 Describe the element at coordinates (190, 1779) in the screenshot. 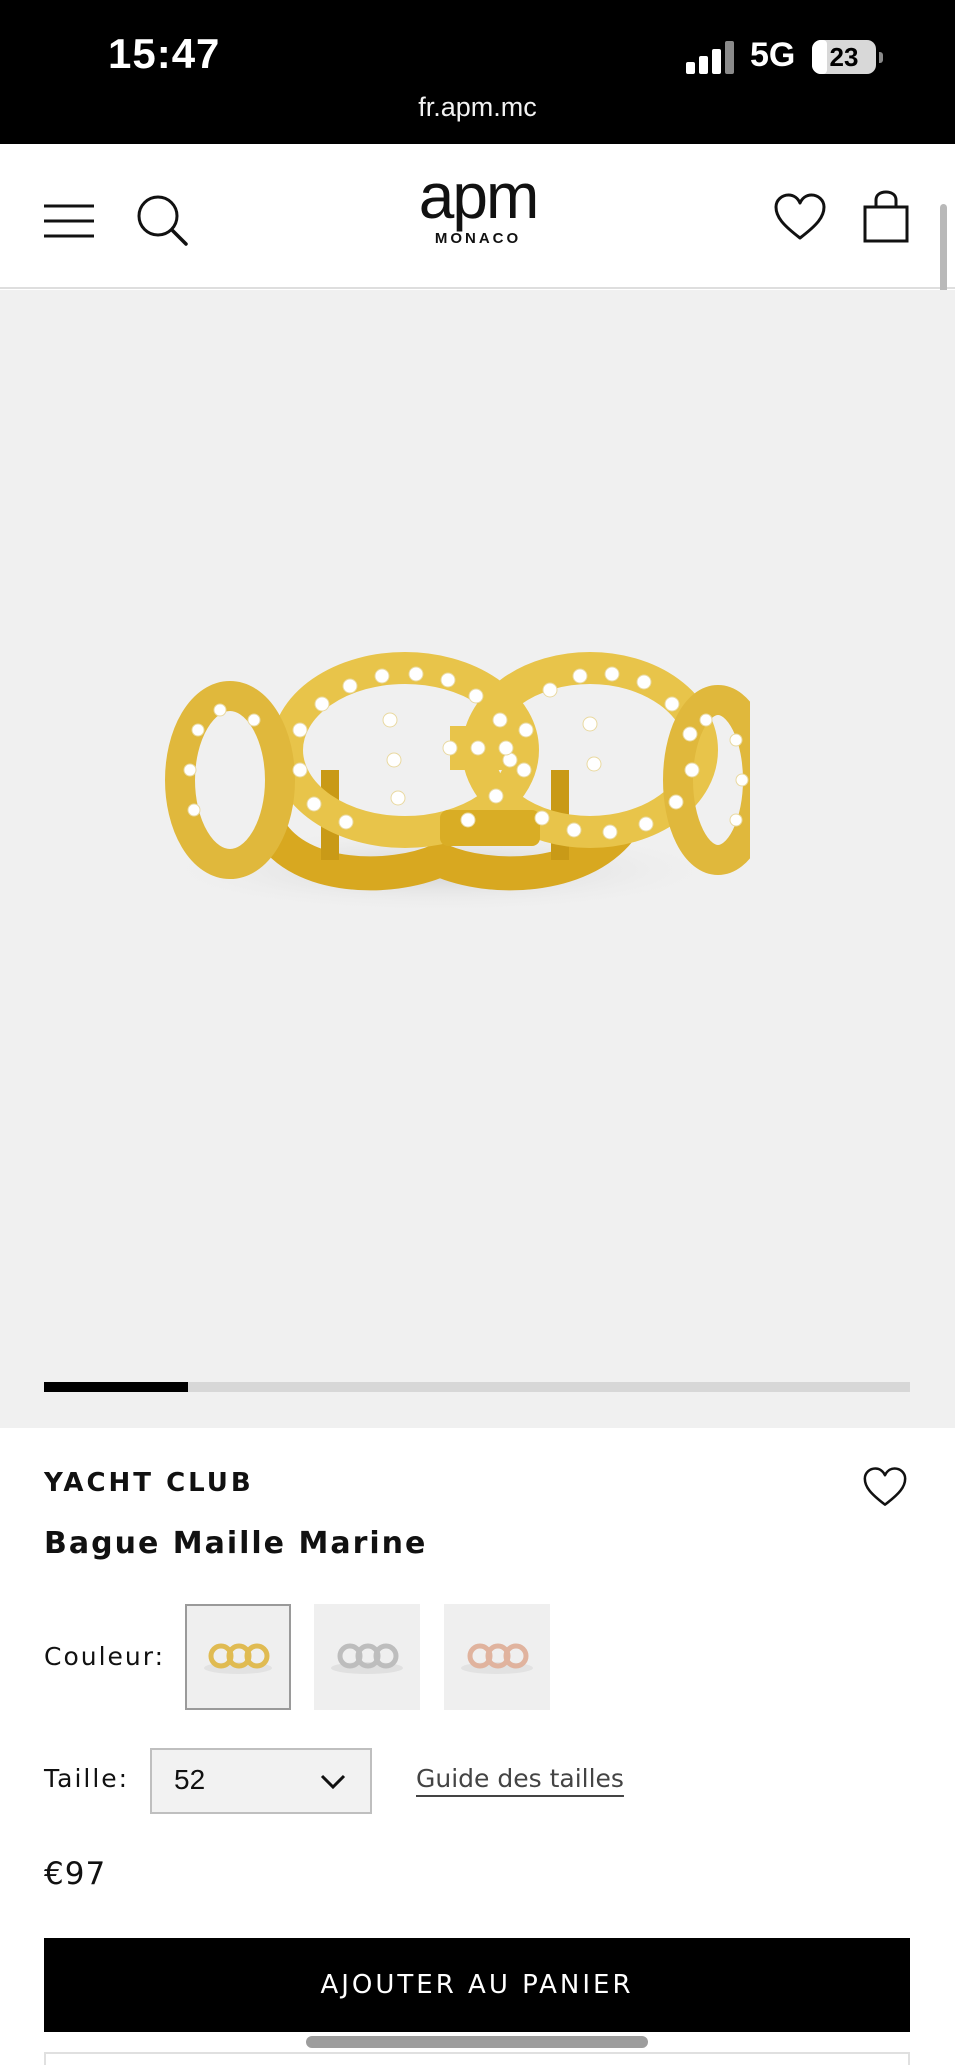

I see `size-select-value: 52` at that location.